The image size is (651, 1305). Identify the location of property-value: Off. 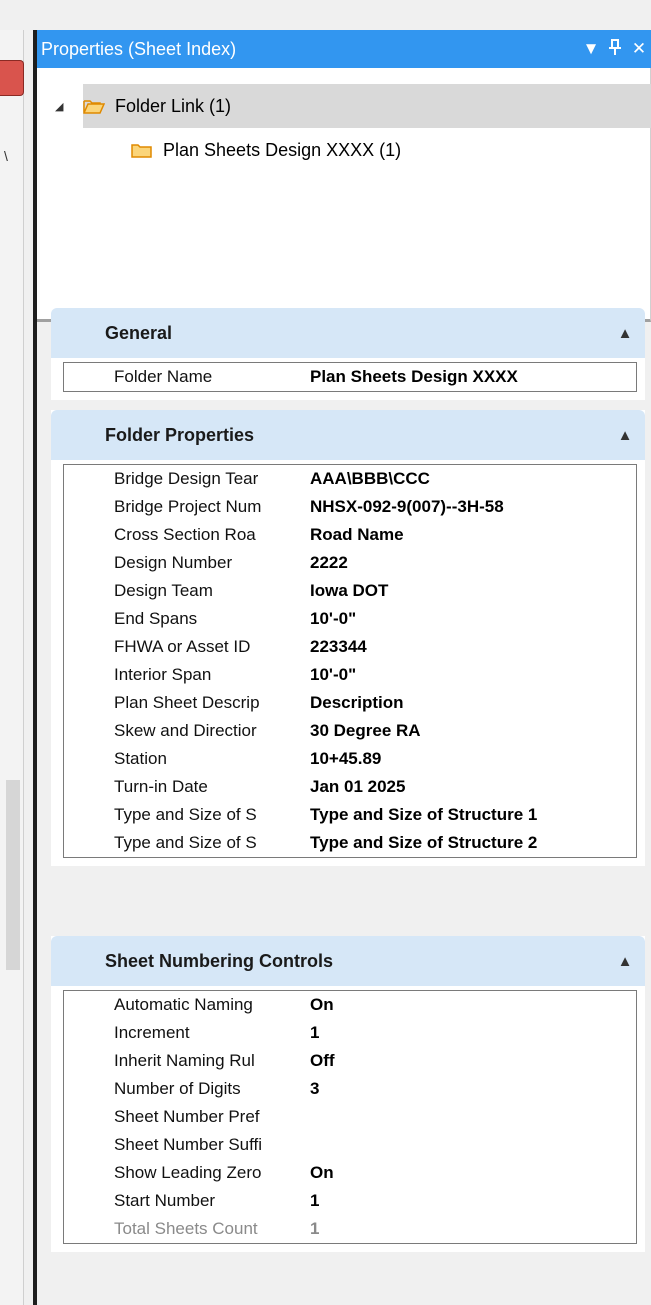
(470, 1061).